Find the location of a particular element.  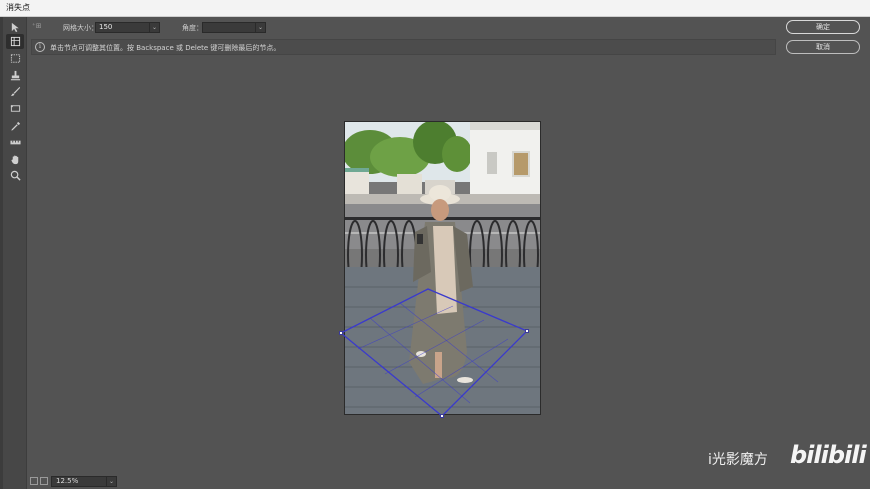

zoom-in-icon is located at coordinates (44, 481).